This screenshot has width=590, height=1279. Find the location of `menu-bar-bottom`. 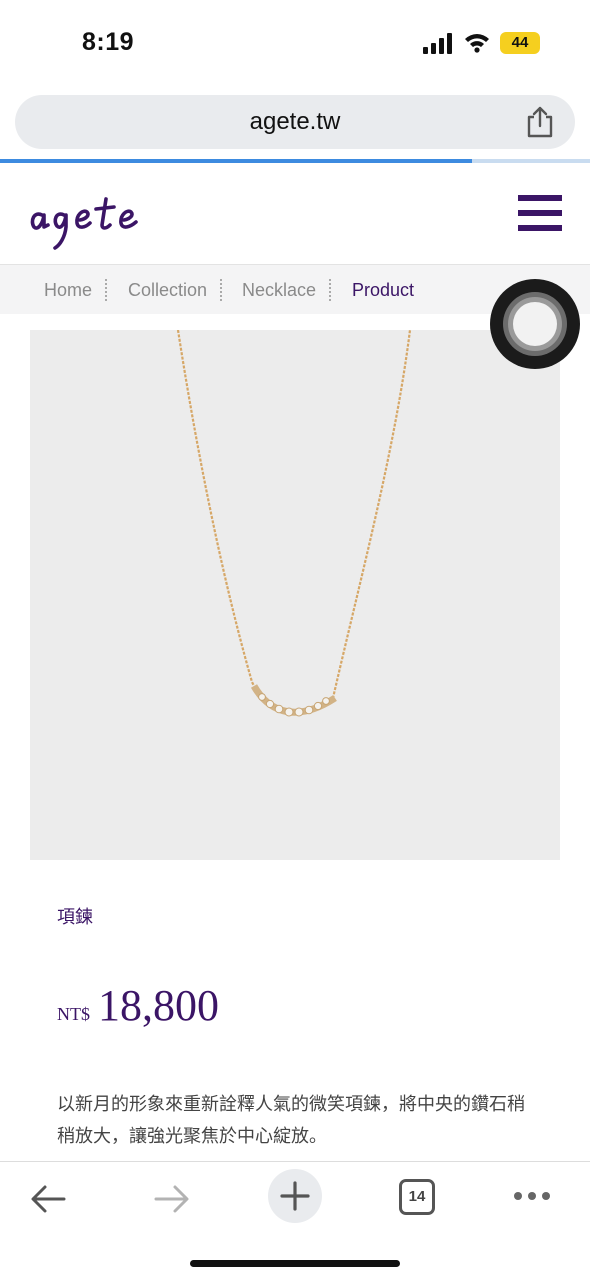

menu-bar-bottom is located at coordinates (540, 228).